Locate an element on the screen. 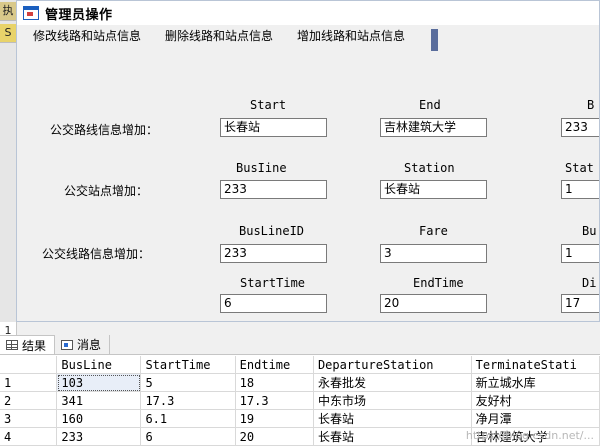 The image size is (600, 446). column-header-rownum is located at coordinates (29, 365).